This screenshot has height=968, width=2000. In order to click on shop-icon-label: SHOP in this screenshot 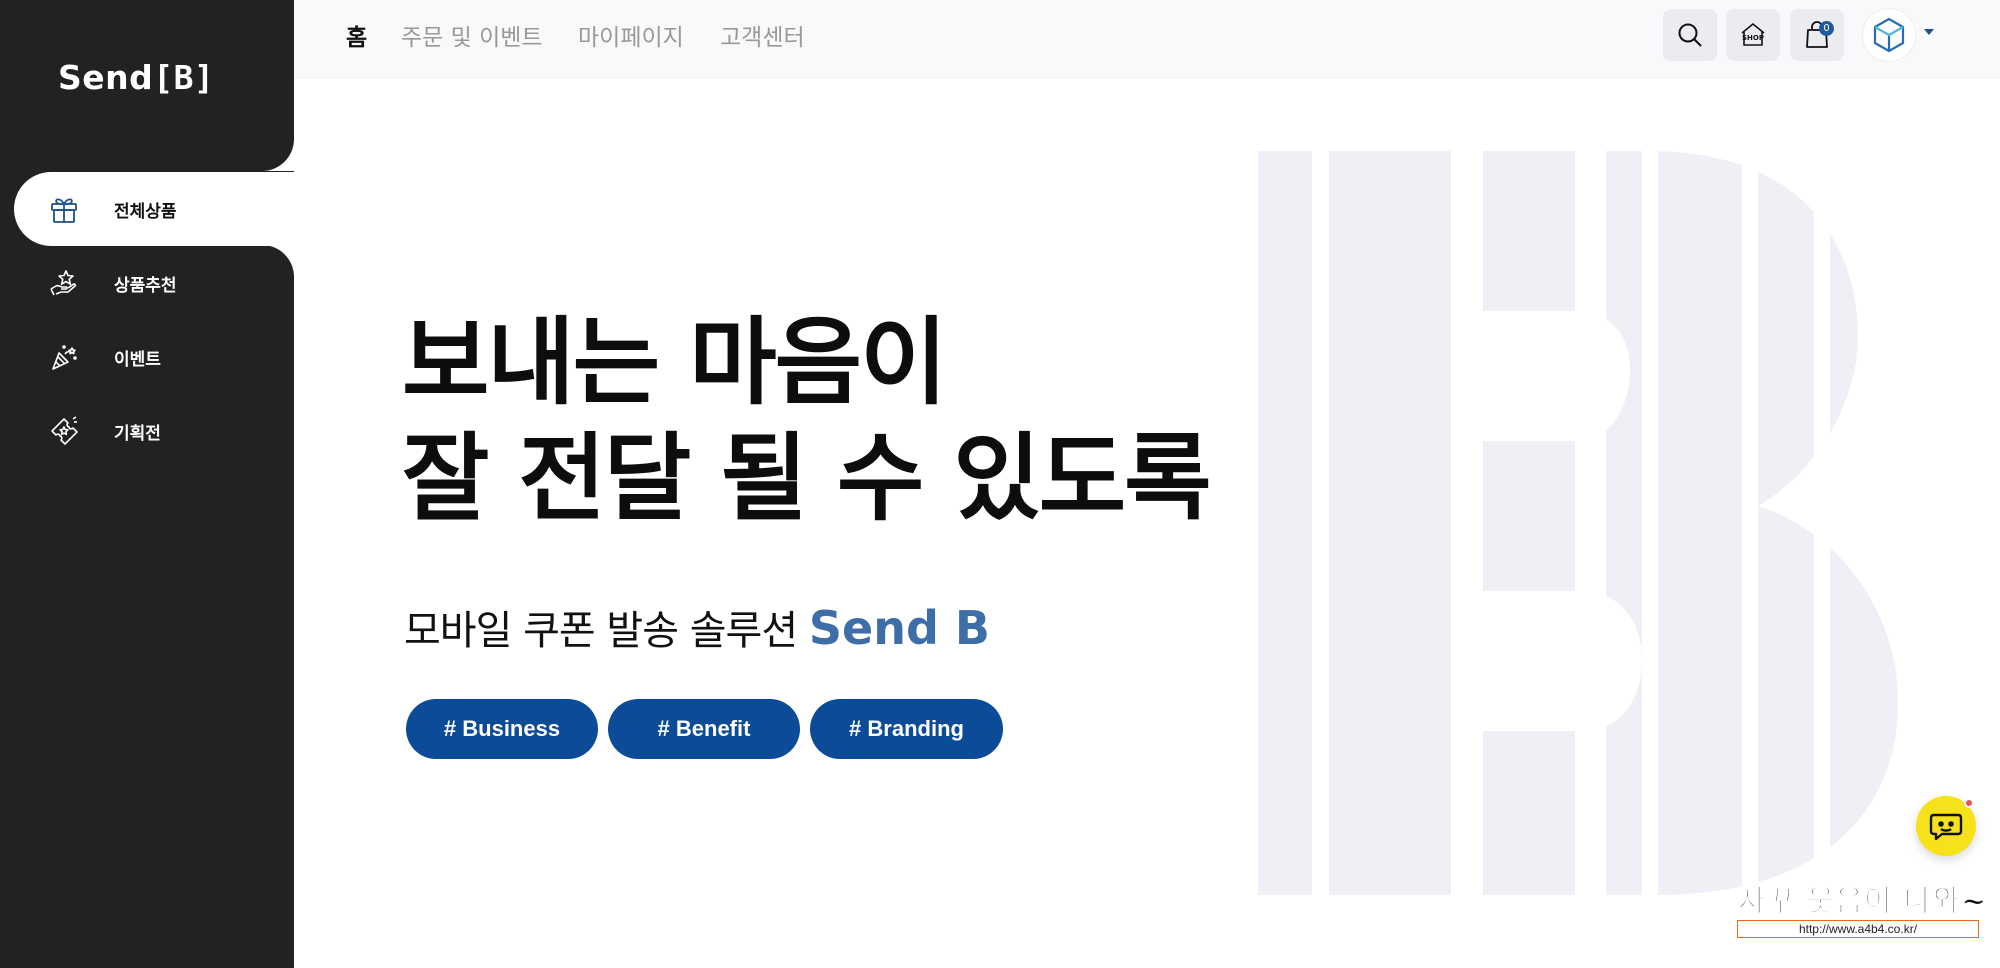, I will do `click(1753, 38)`.